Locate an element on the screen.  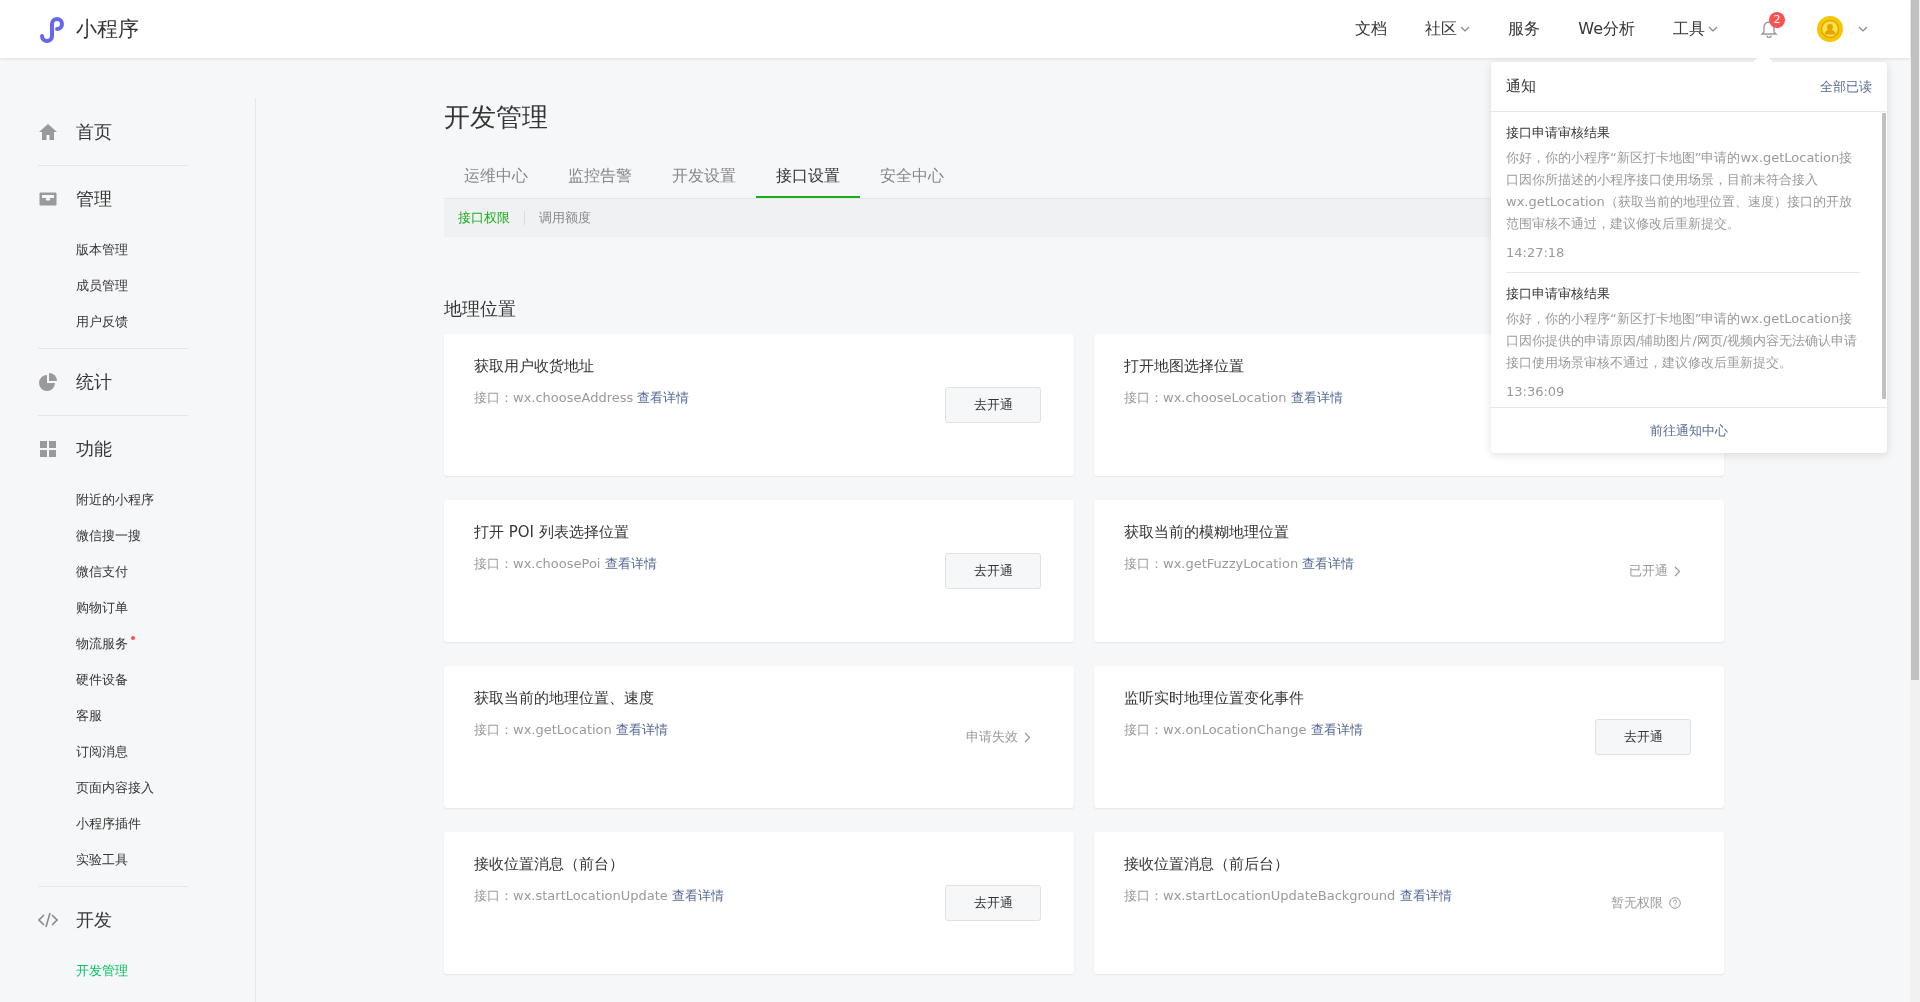
api-name: 接口：wx.getFuzzyLocation 查看详情 is located at coordinates (1239, 564).